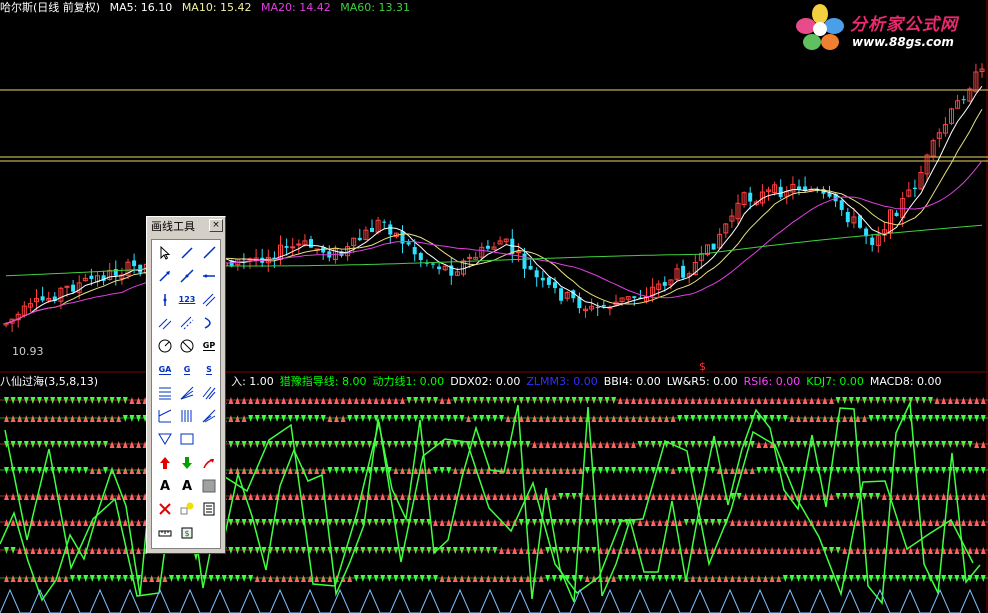  I want to click on text-alt-icon-label: A, so click(187, 486).